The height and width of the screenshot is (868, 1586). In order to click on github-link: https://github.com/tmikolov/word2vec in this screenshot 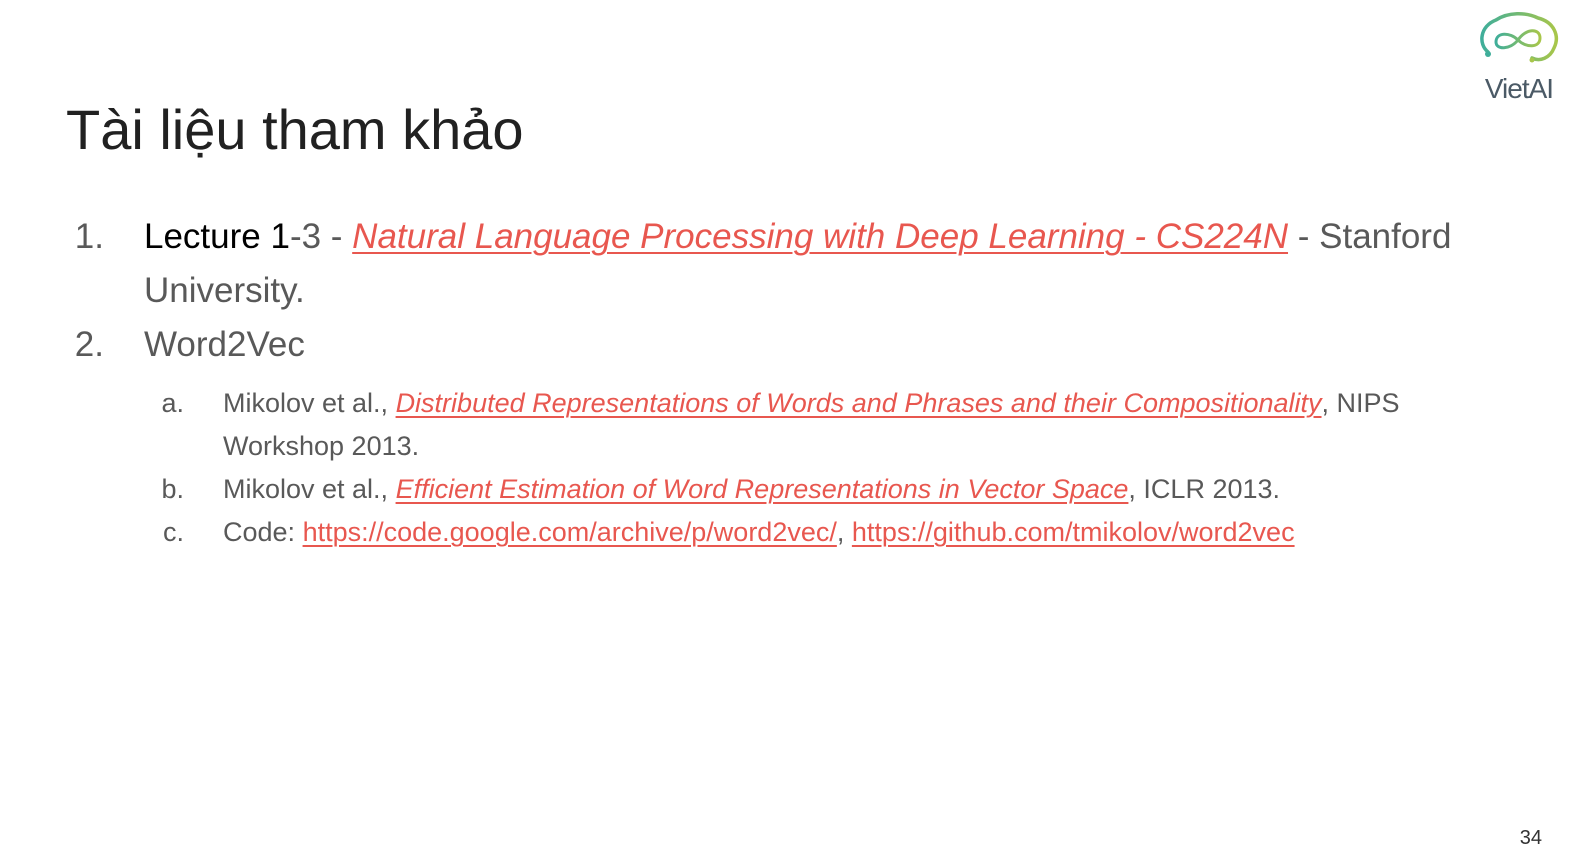, I will do `click(1073, 532)`.